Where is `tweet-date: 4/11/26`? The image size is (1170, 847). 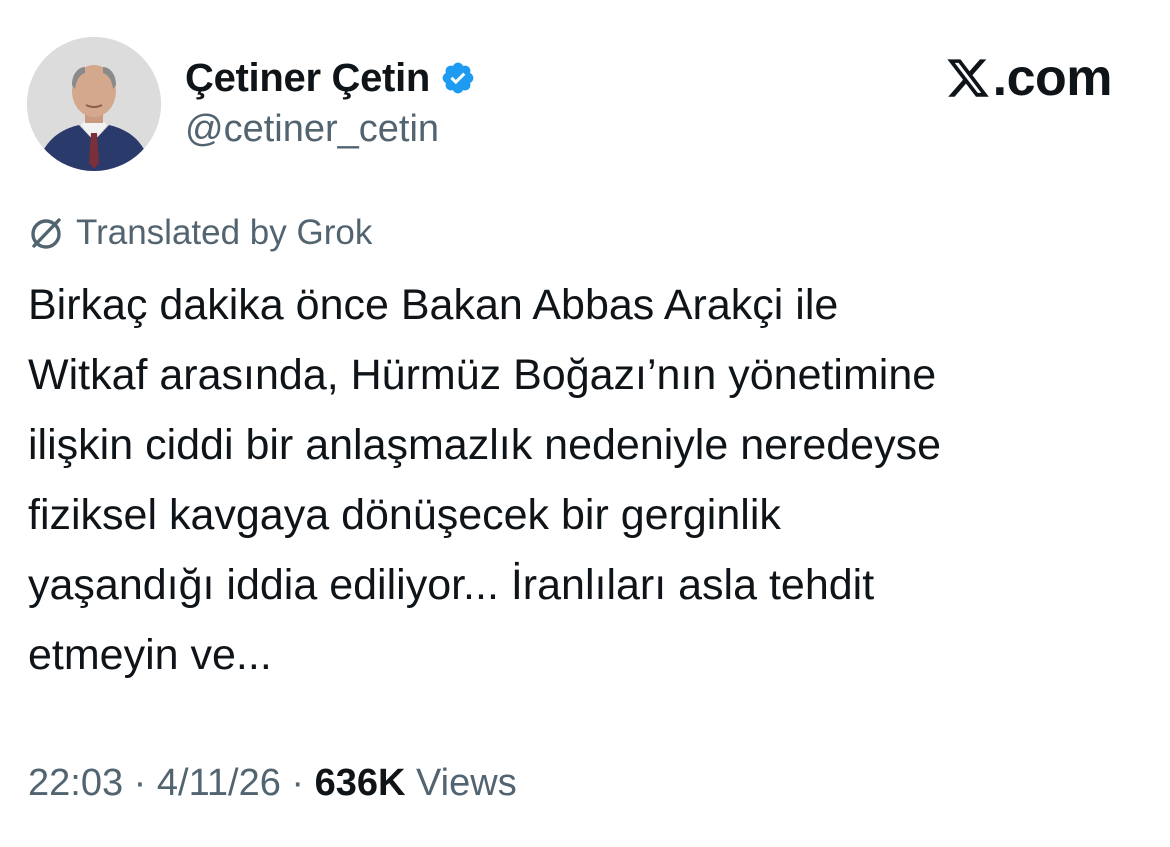
tweet-date: 4/11/26 is located at coordinates (219, 783).